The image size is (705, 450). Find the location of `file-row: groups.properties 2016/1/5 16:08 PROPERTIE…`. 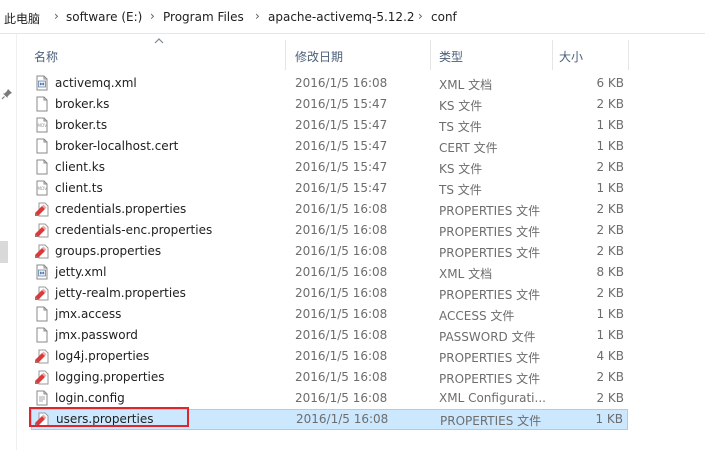

file-row: groups.properties 2016/1/5 16:08 PROPERTIE… is located at coordinates (329, 251).